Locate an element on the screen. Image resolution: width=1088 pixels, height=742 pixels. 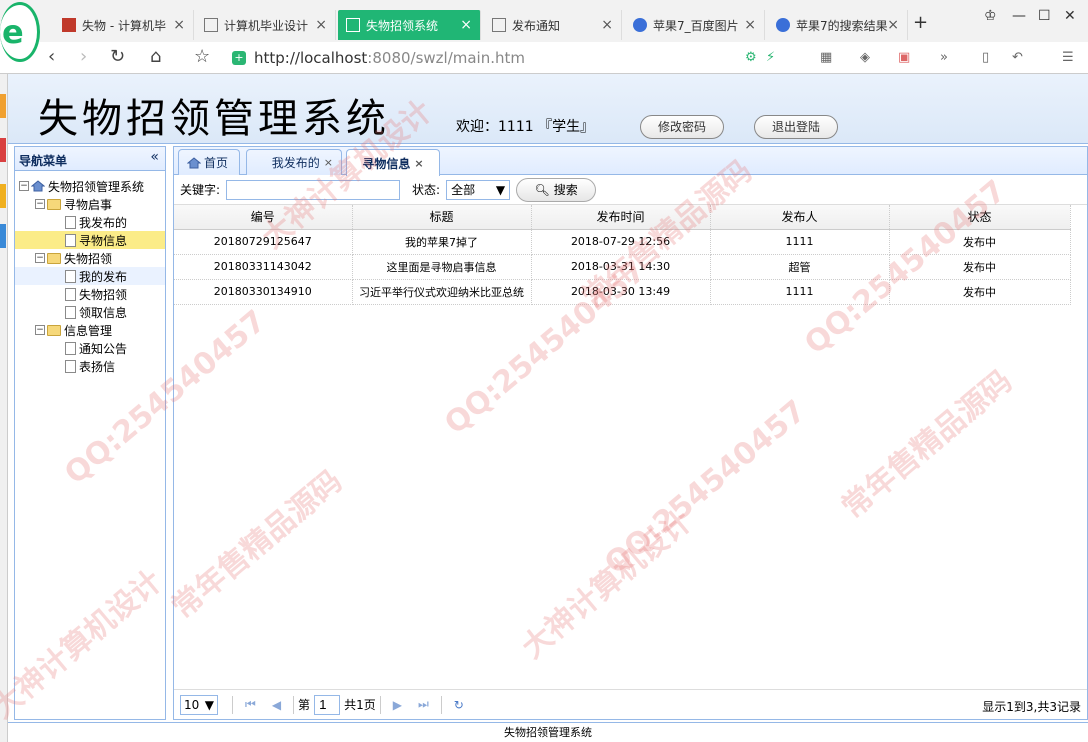
tree-label: 寻物启事 is located at coordinates (88, 204).